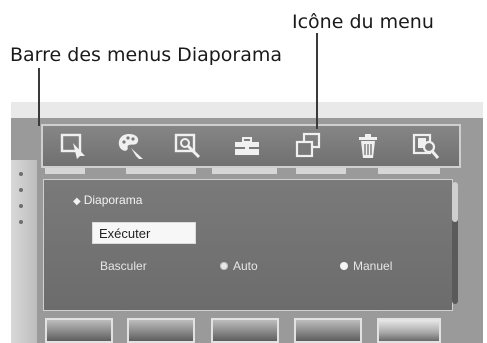 Image resolution: width=487 pixels, height=343 pixels. What do you see at coordinates (308, 146) in the screenshot?
I see `slideshow-icon` at bounding box center [308, 146].